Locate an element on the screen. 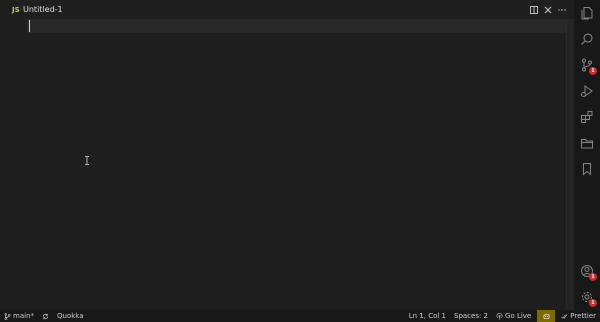  close-icon is located at coordinates (548, 10).